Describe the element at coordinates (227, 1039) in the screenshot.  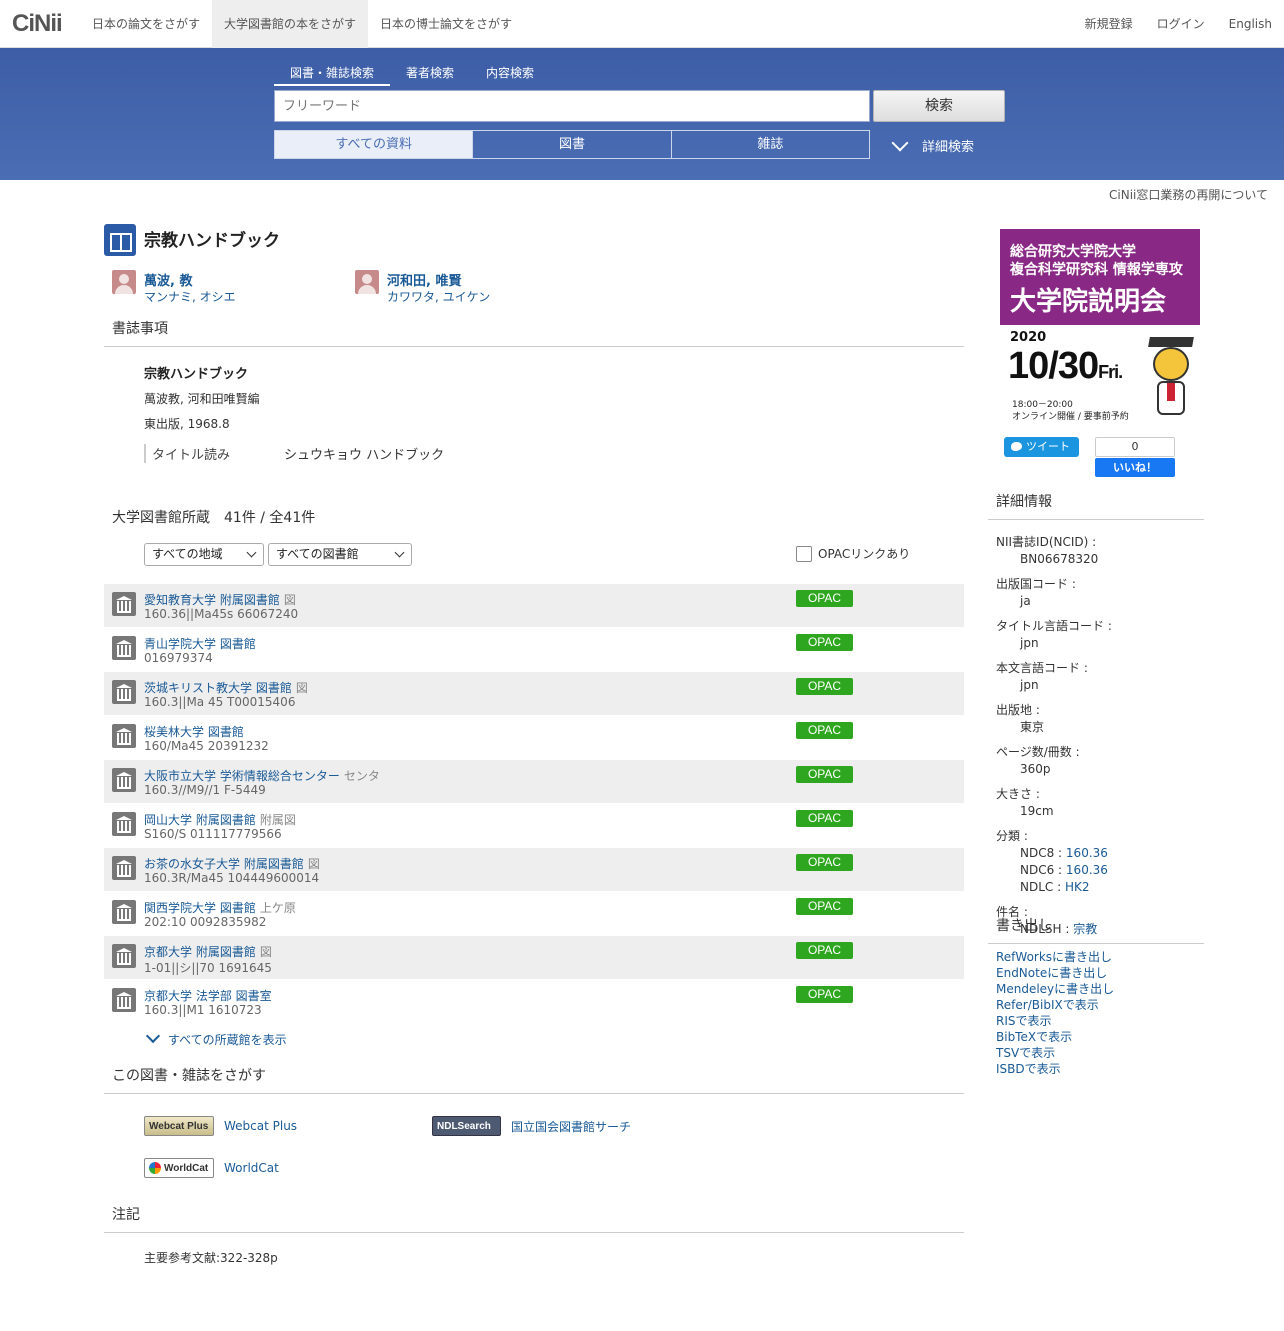
I see `show-all-link: すべての所蔵館を表示` at that location.